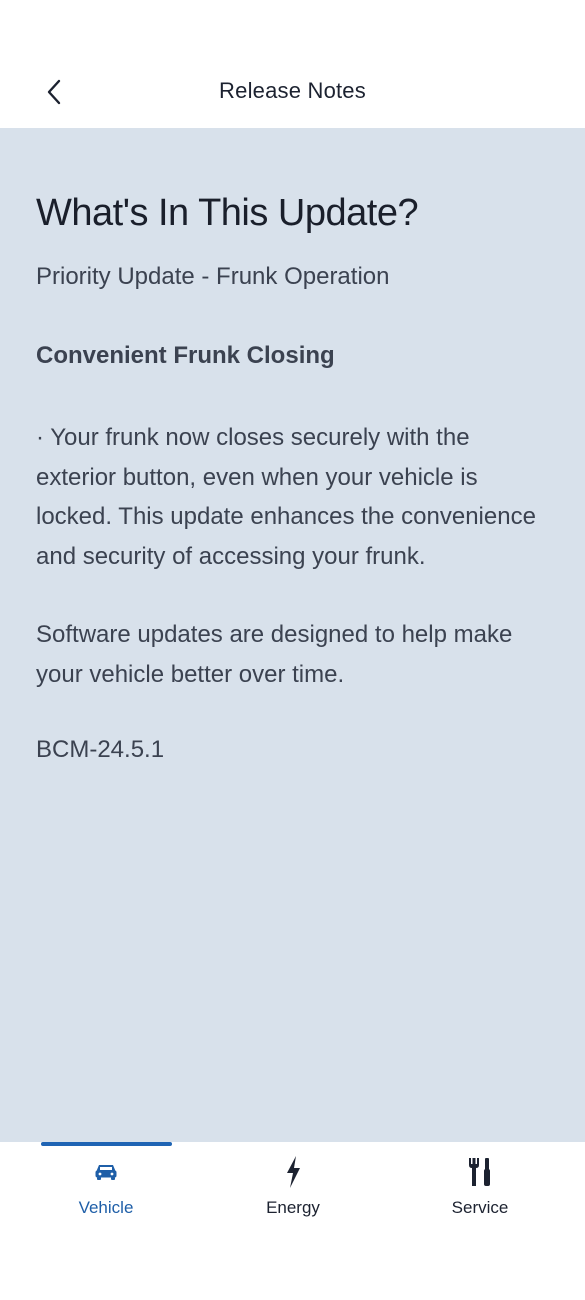 The image size is (585, 1300). I want to click on tab-energy: Energy, so click(293, 1191).